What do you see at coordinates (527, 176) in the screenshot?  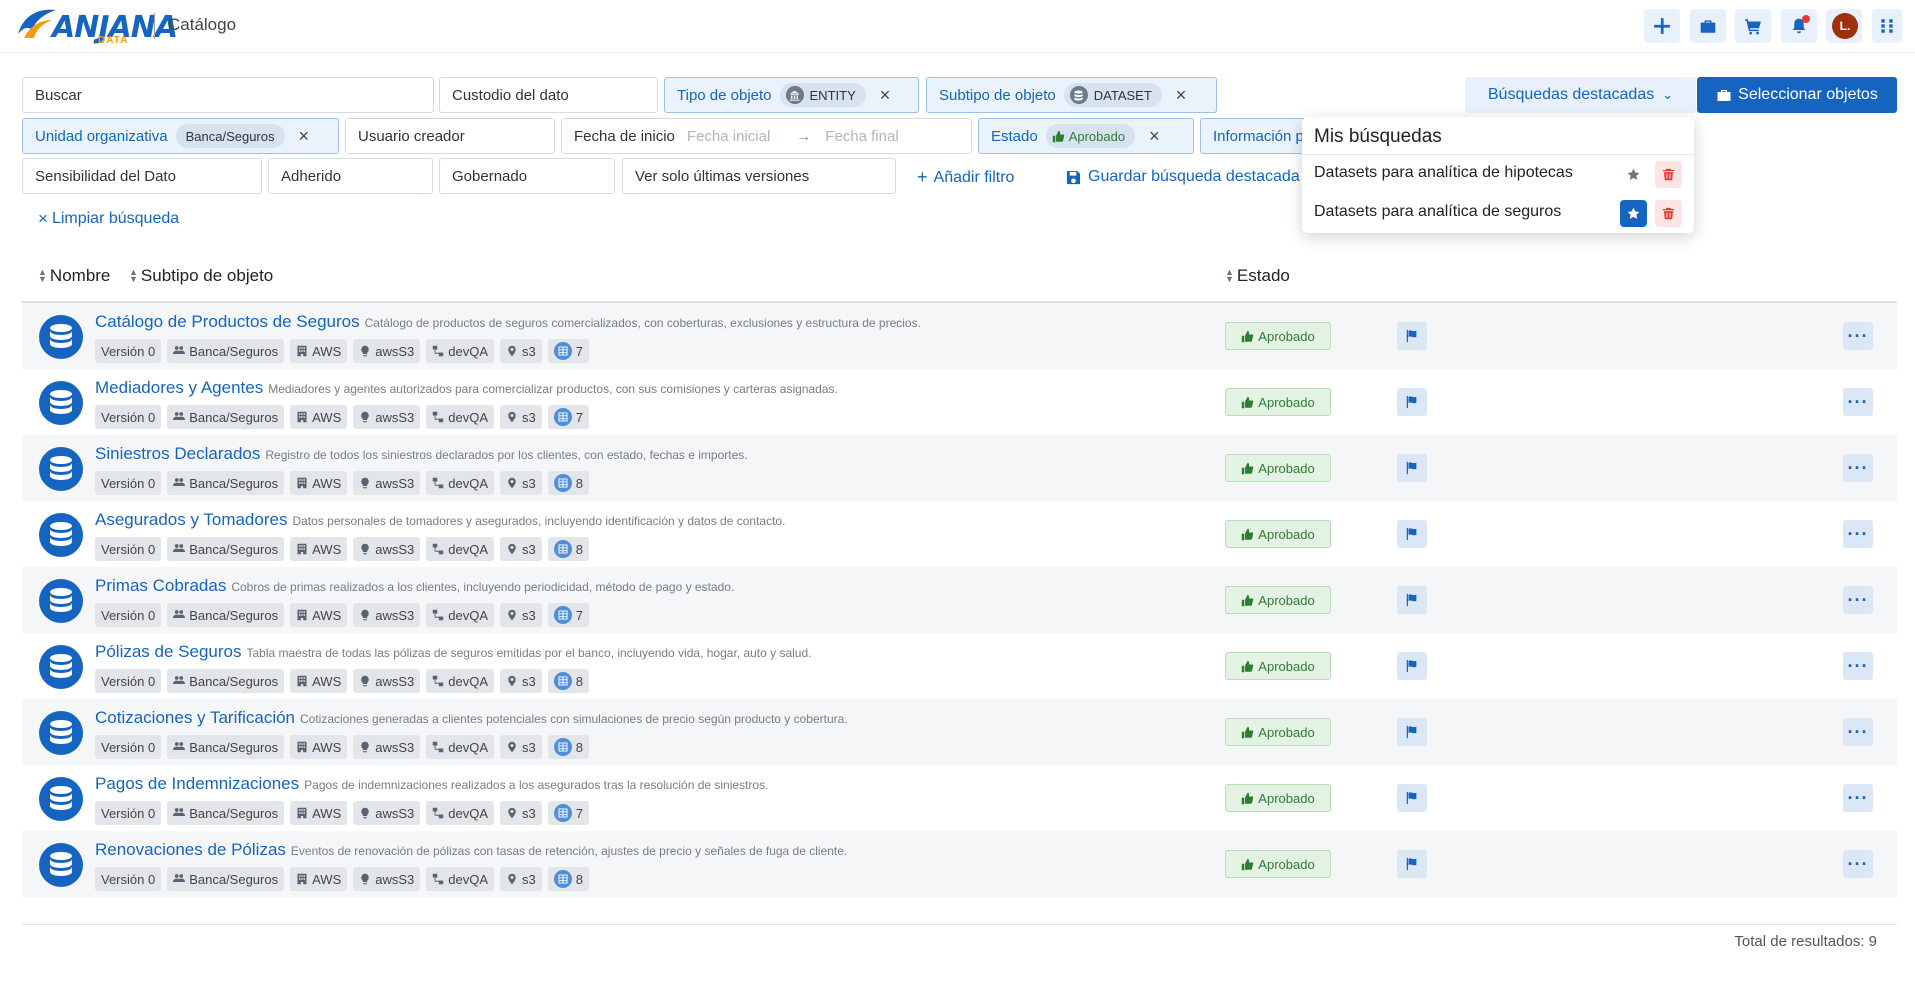 I see `governed-filter: Gobernado` at bounding box center [527, 176].